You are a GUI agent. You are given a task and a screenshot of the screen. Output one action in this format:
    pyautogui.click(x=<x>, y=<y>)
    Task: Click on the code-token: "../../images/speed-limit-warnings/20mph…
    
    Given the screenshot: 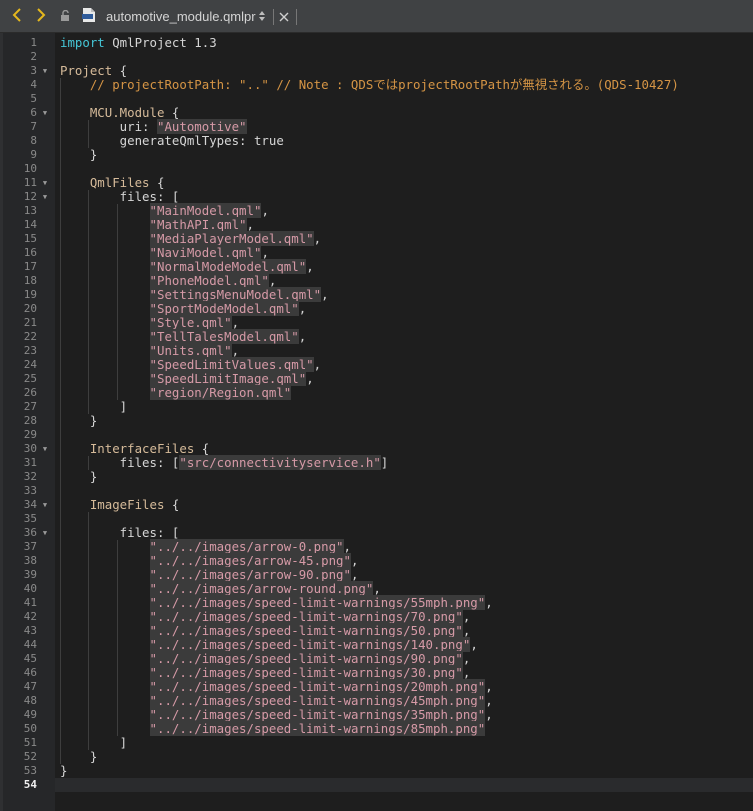 What is the action you would take?
    pyautogui.click(x=317, y=686)
    